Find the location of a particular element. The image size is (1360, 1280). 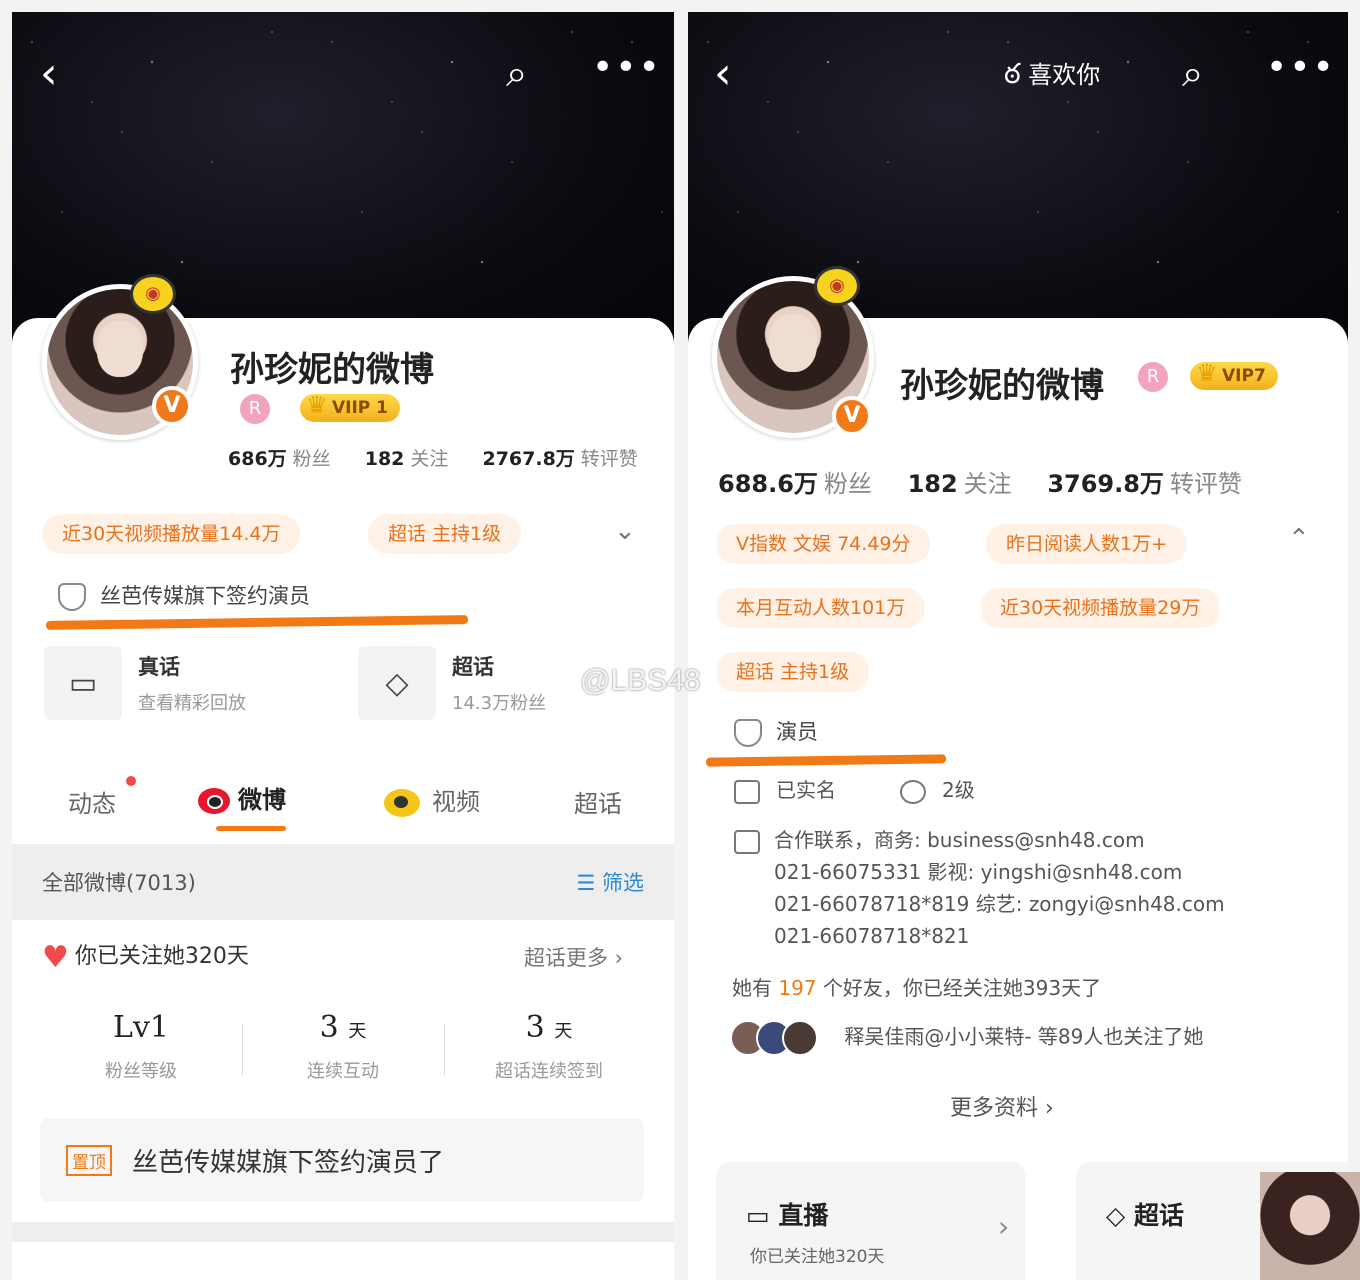

chaohua-title-wrap: ◇ 超话 is located at coordinates (1145, 1214).